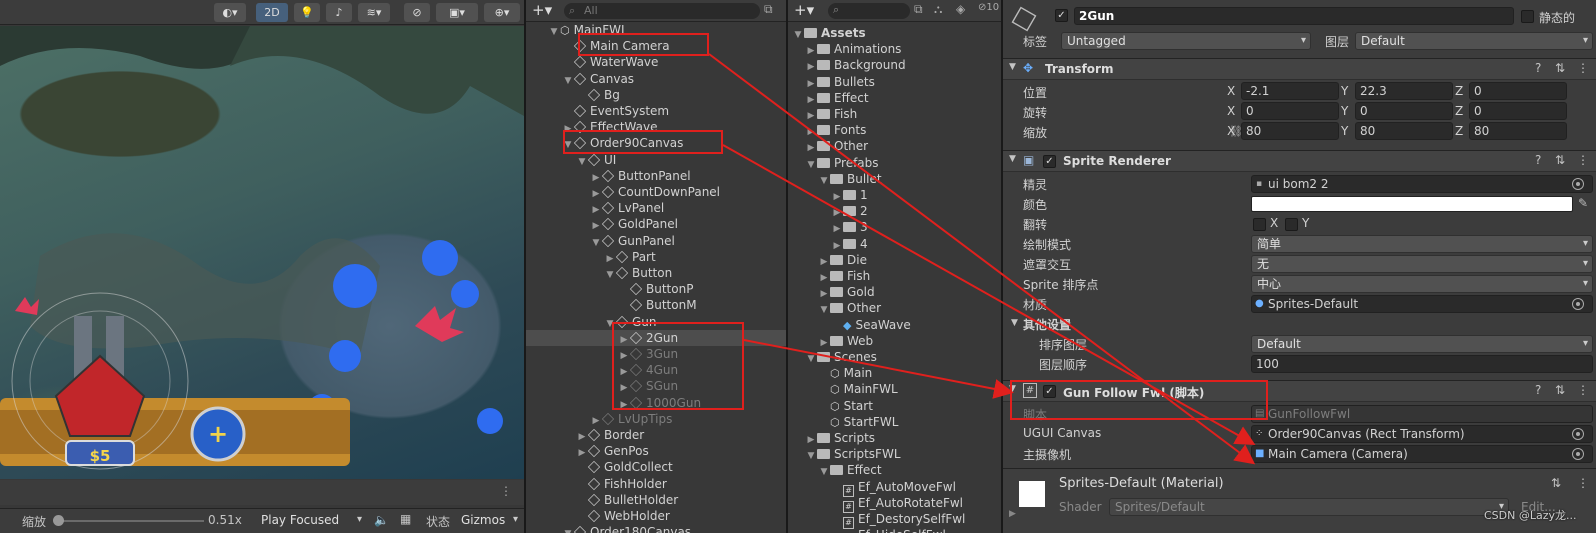 The width and height of the screenshot is (1596, 533). I want to click on arrow-gun-to-component, so click(878, 369).